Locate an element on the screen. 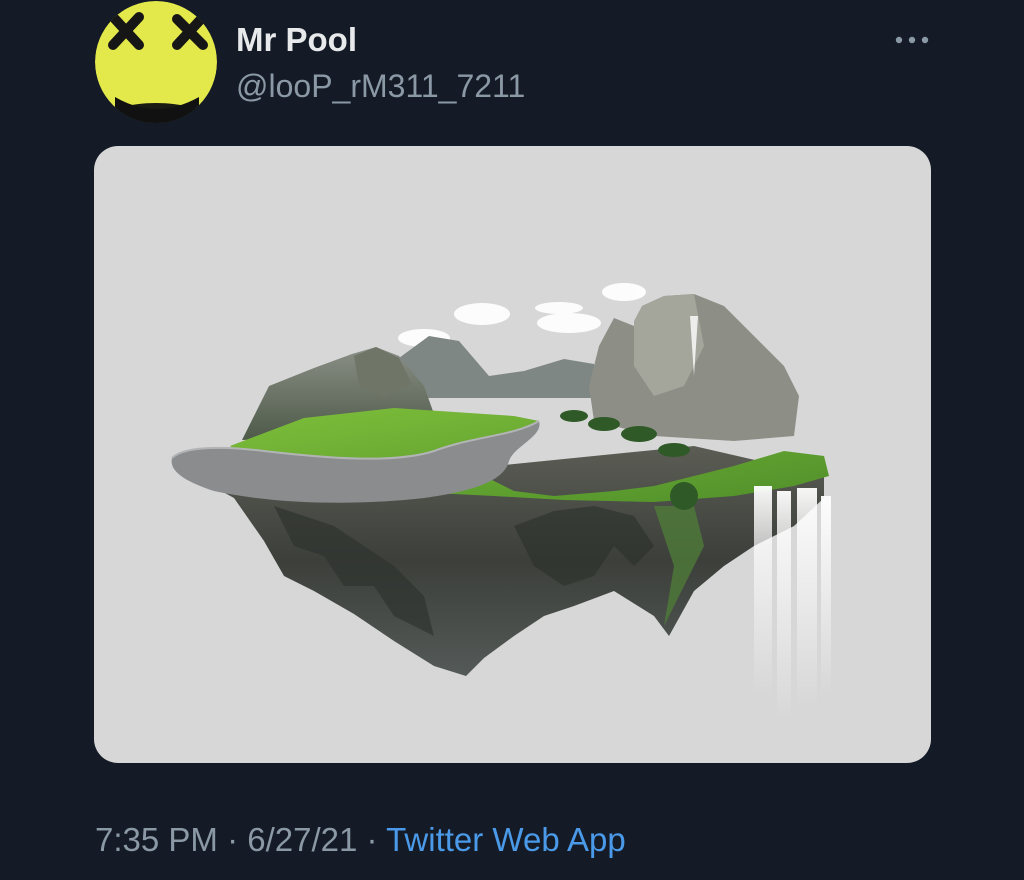  tweet-time: 7:35 PM is located at coordinates (156, 839).